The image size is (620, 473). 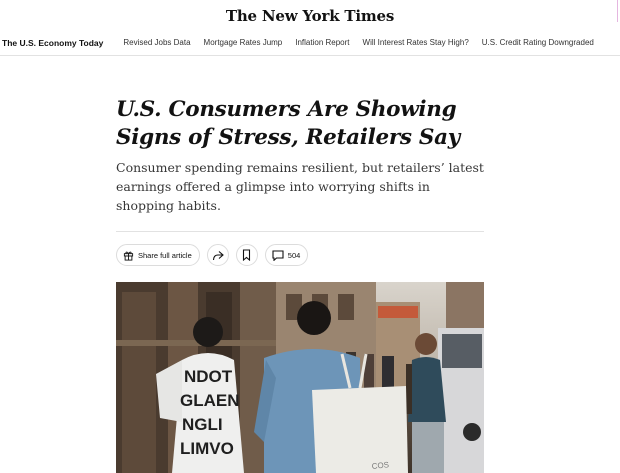 What do you see at coordinates (416, 42) in the screenshot?
I see `subnav-link-interest-rates: Will Interest Rates Stay High?` at bounding box center [416, 42].